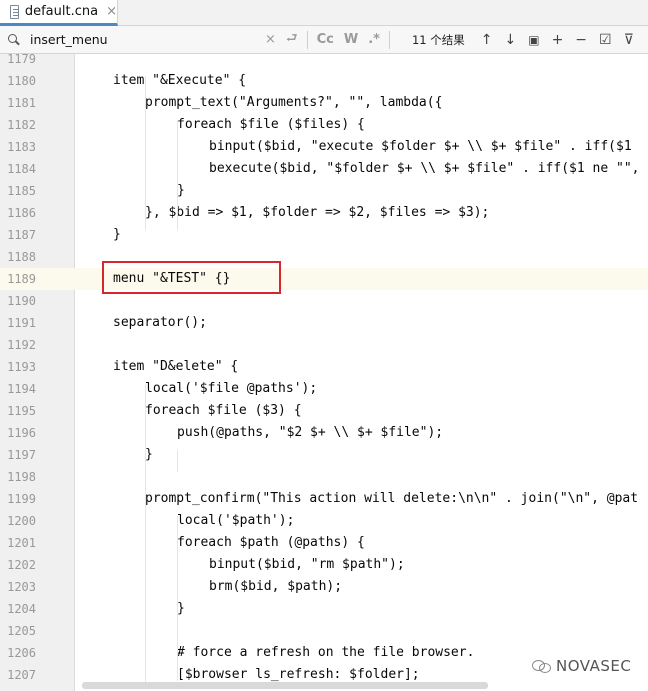 Image resolution: width=648 pixels, height=691 pixels. I want to click on code-line: 1192, so click(324, 345).